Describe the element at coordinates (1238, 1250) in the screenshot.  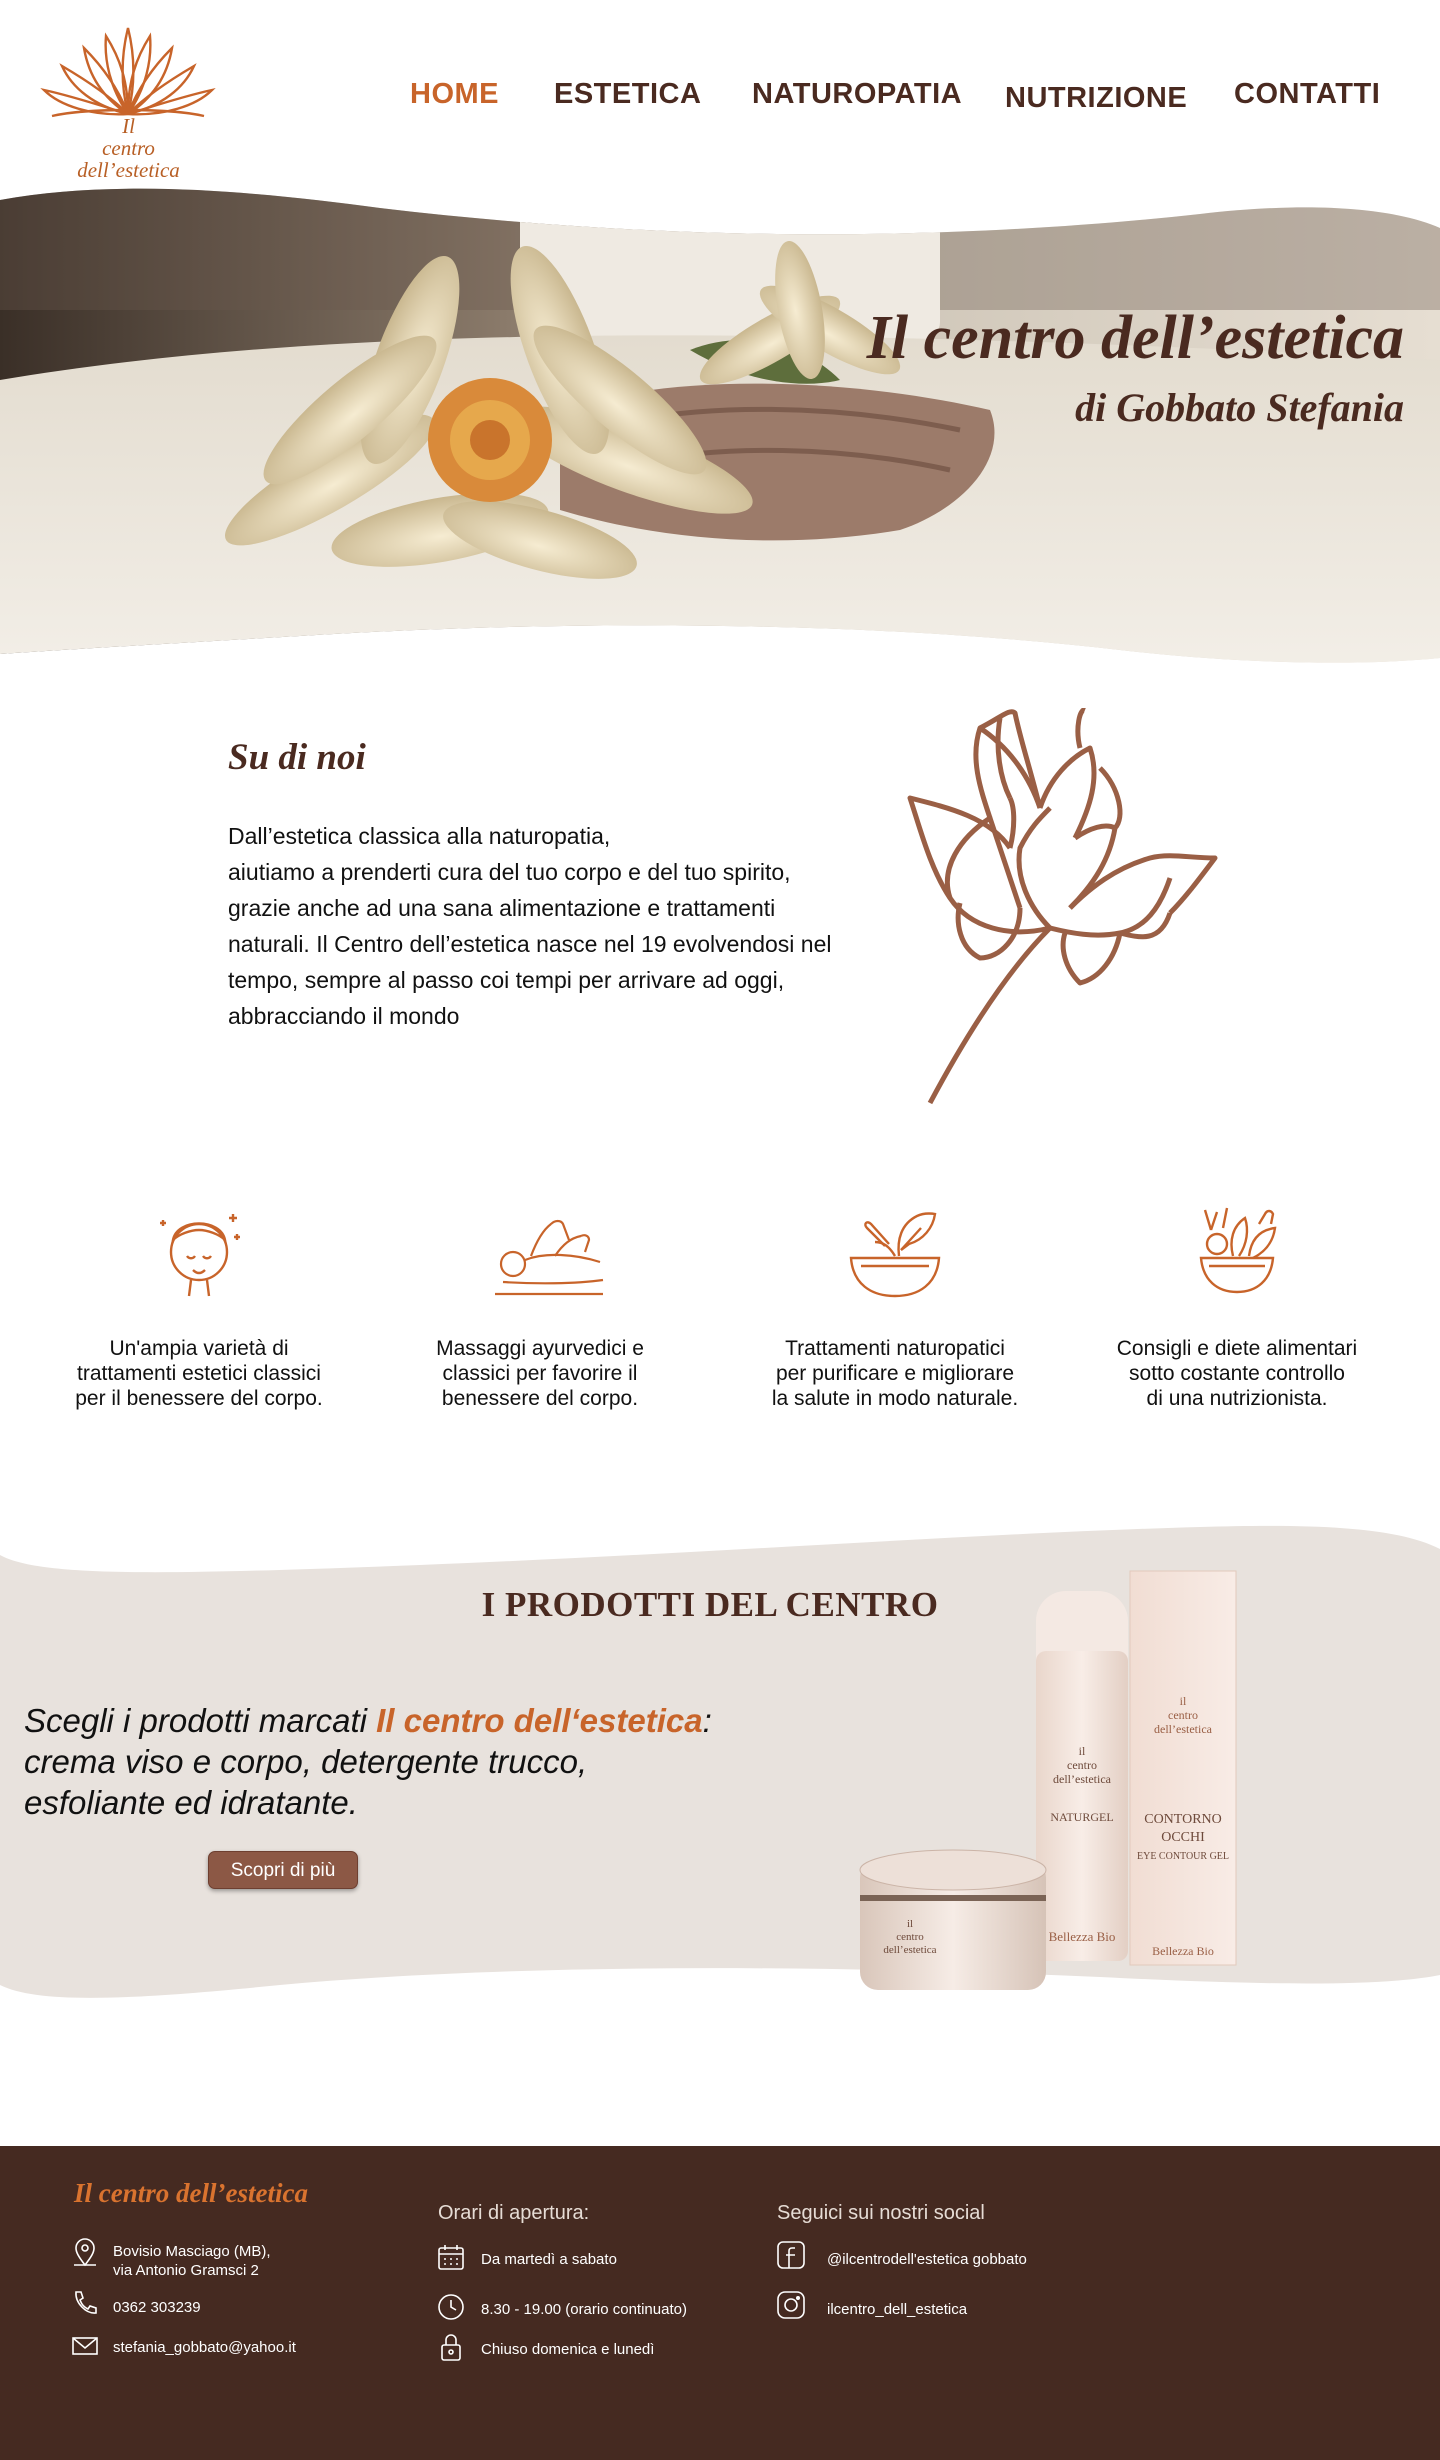
I see `salad-bowl-icon` at that location.